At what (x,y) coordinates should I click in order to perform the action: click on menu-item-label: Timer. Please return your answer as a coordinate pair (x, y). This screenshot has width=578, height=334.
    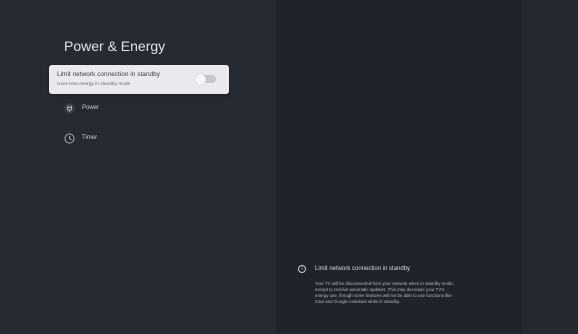
    Looking at the image, I should click on (90, 138).